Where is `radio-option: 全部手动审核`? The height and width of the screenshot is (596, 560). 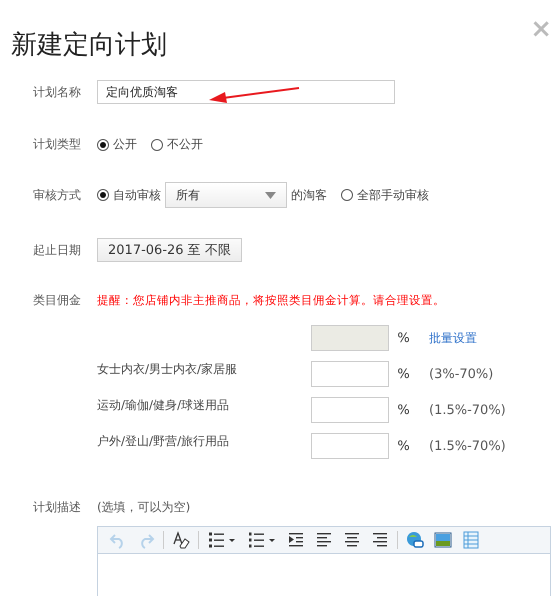 radio-option: 全部手动审核 is located at coordinates (385, 195).